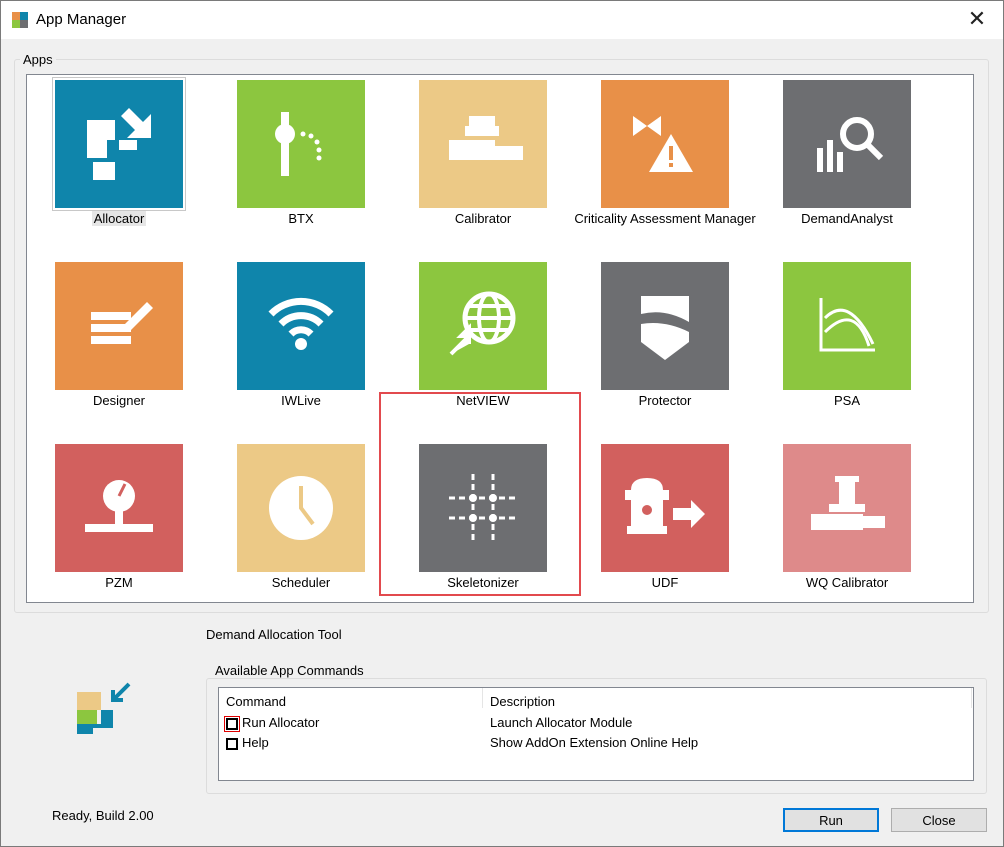  Describe the element at coordinates (119, 326) in the screenshot. I see `designer-icon` at that location.